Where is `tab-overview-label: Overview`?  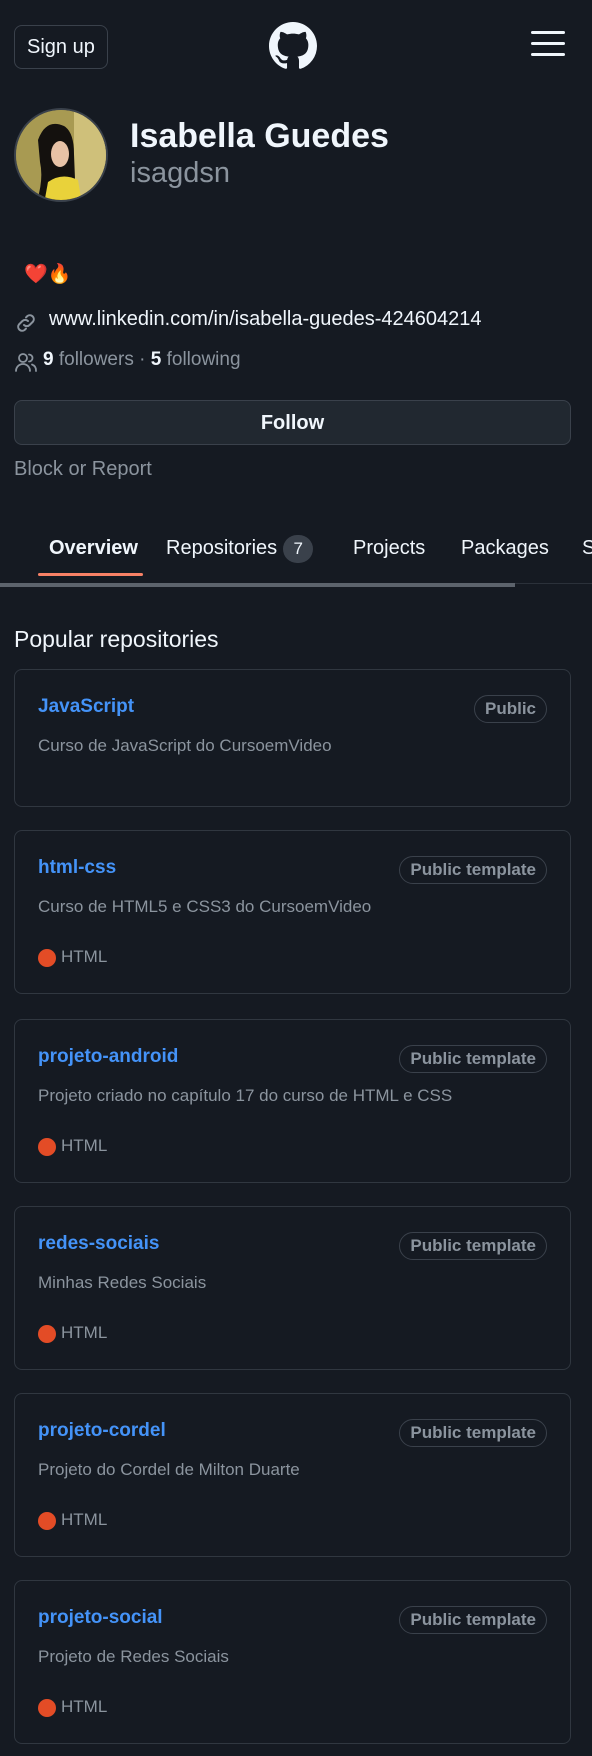
tab-overview-label: Overview is located at coordinates (93, 548).